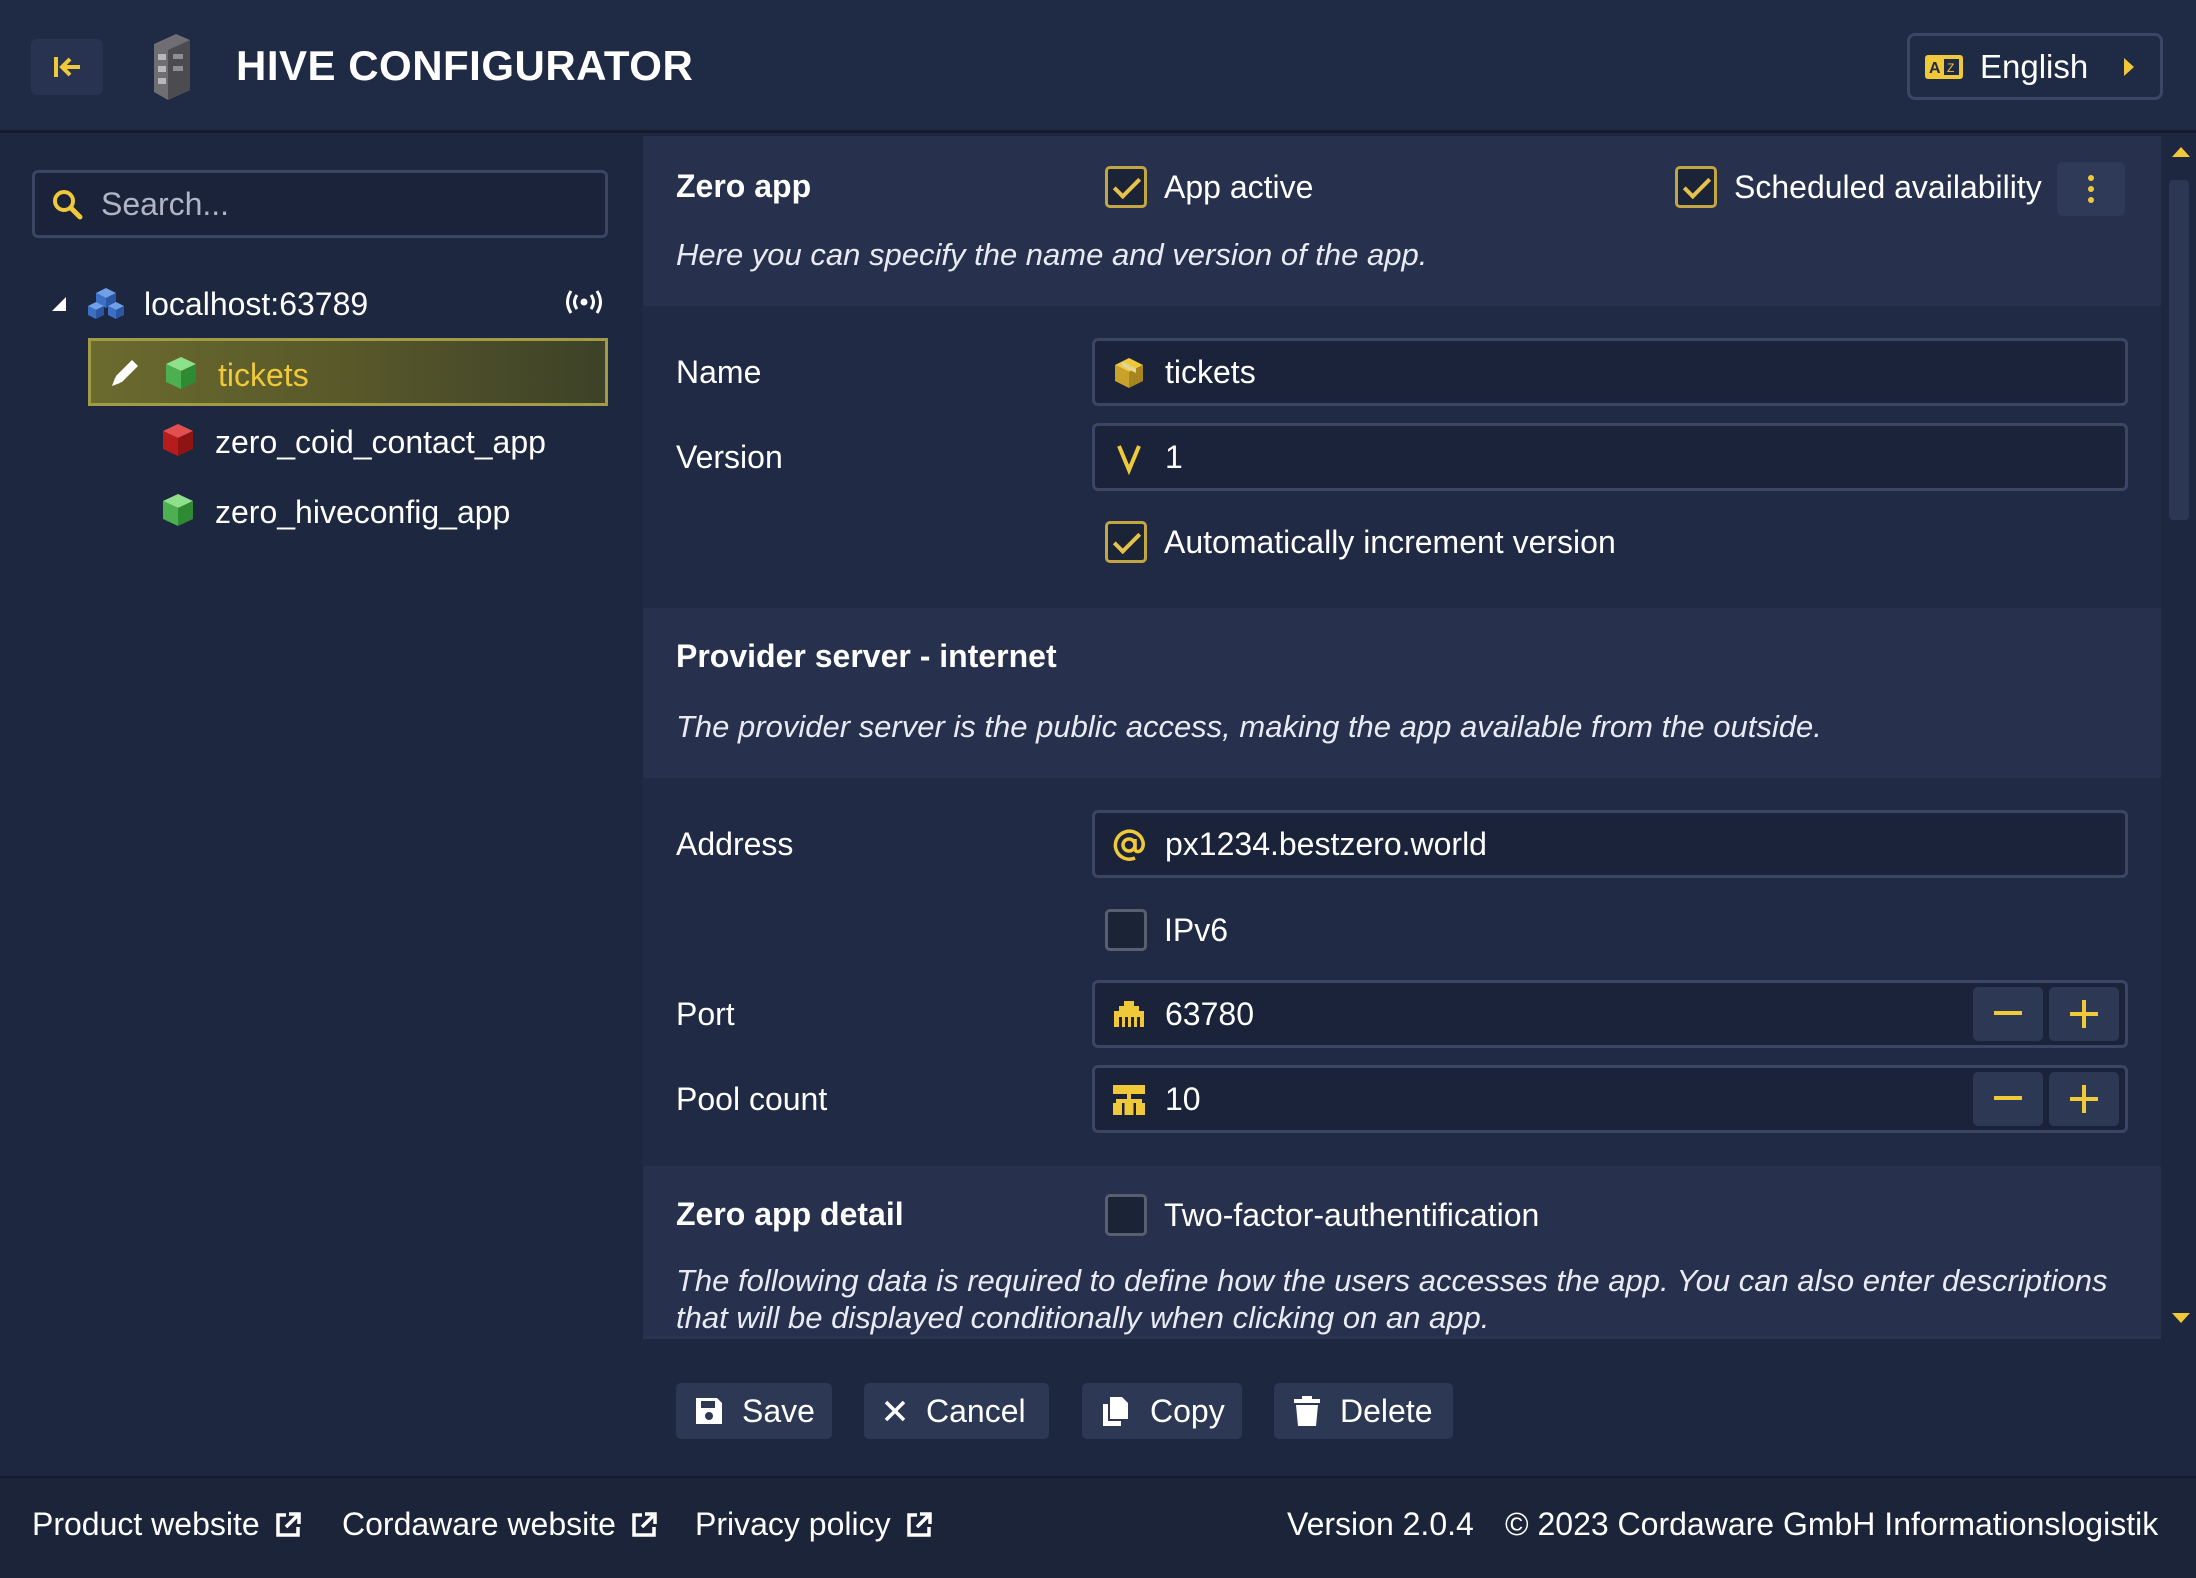 Image resolution: width=2196 pixels, height=1578 pixels. What do you see at coordinates (2181, 152) in the screenshot?
I see `scroll-up-icon` at bounding box center [2181, 152].